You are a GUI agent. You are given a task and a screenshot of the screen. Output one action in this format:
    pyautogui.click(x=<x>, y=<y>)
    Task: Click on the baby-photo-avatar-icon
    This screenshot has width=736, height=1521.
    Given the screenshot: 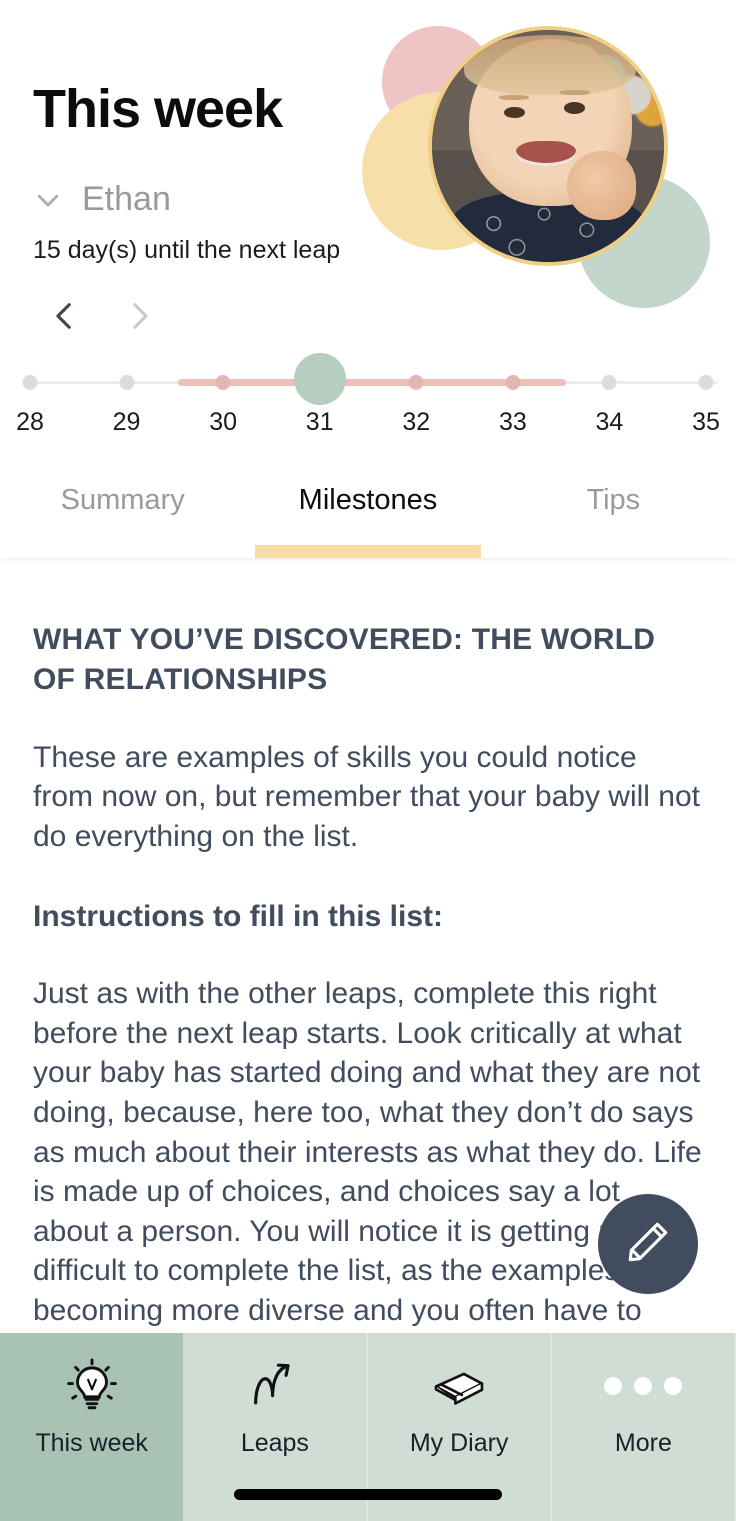 What is the action you would take?
    pyautogui.click(x=548, y=146)
    